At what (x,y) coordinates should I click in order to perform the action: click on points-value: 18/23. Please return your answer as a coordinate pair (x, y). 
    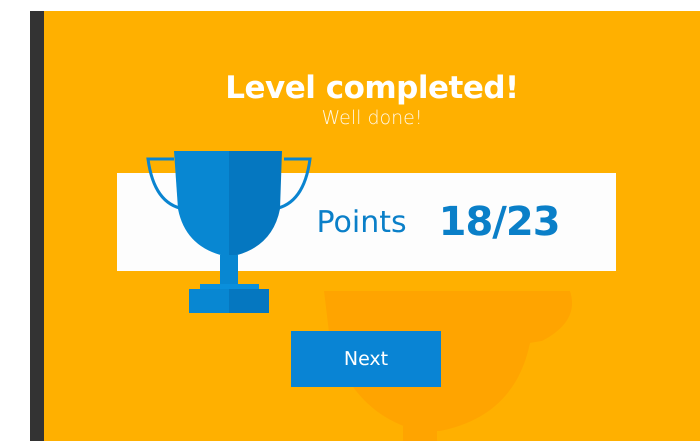
    Looking at the image, I should click on (499, 222).